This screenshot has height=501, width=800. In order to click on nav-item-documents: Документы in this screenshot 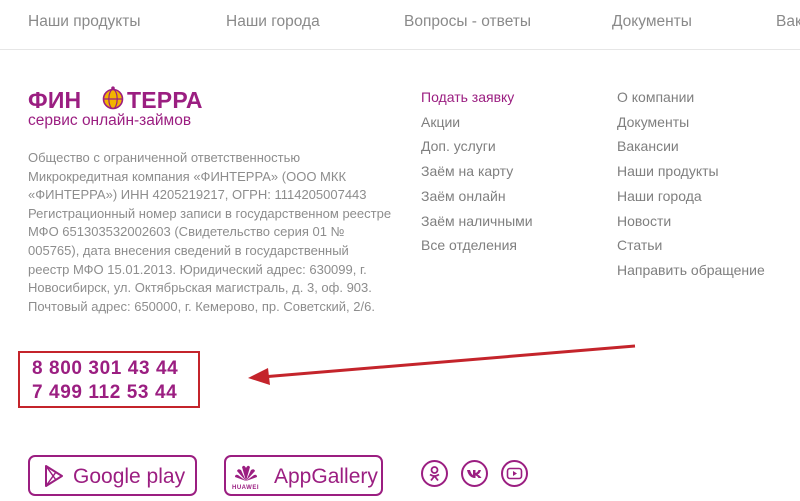, I will do `click(652, 22)`.